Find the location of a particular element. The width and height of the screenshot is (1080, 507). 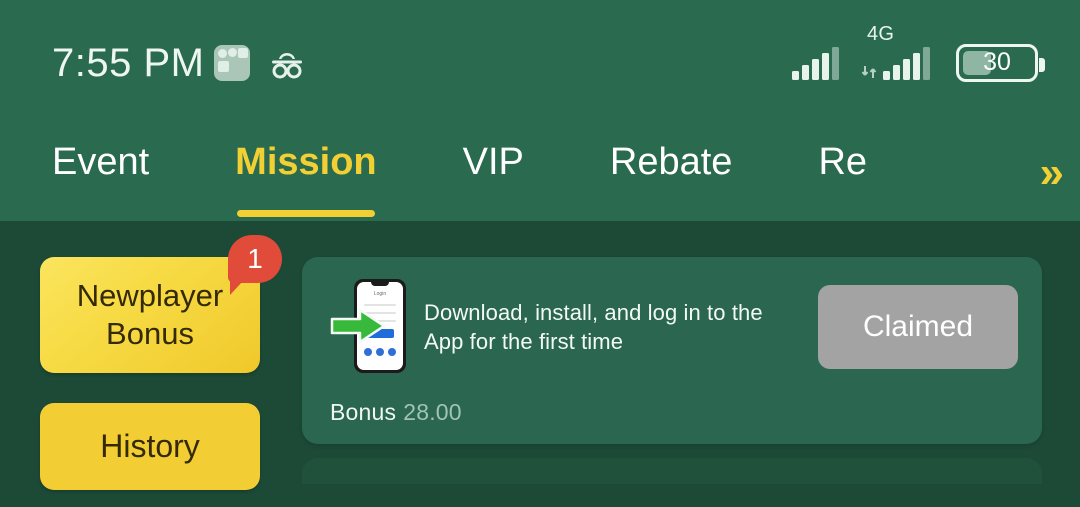

signal-bars-icon is located at coordinates (815, 63).